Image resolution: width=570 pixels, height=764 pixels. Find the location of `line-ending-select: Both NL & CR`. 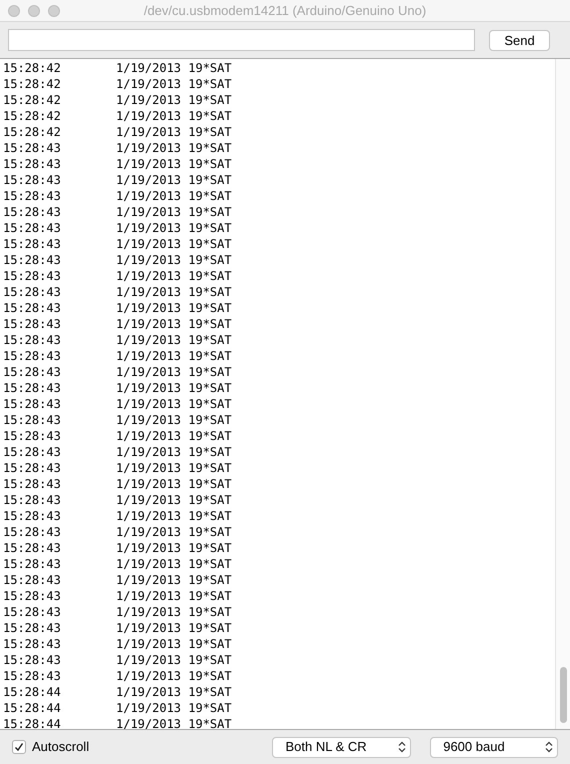

line-ending-select: Both NL & CR is located at coordinates (342, 747).